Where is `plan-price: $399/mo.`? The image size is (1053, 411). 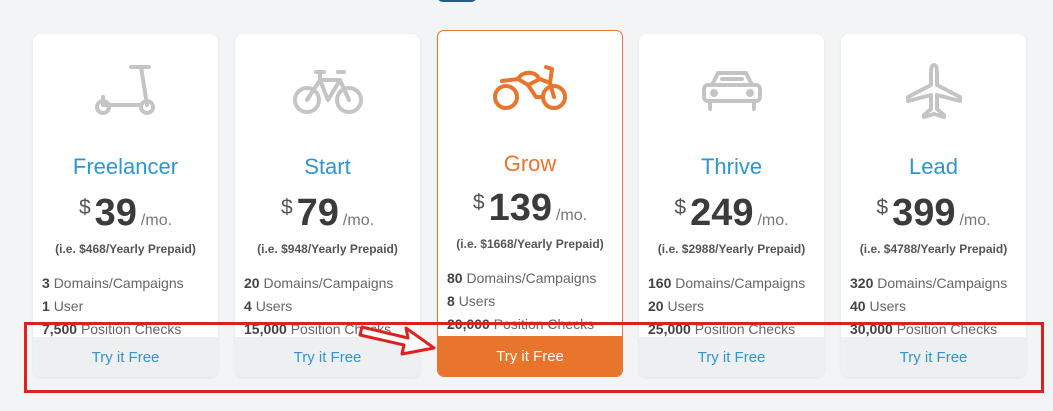 plan-price: $399/mo. is located at coordinates (933, 213).